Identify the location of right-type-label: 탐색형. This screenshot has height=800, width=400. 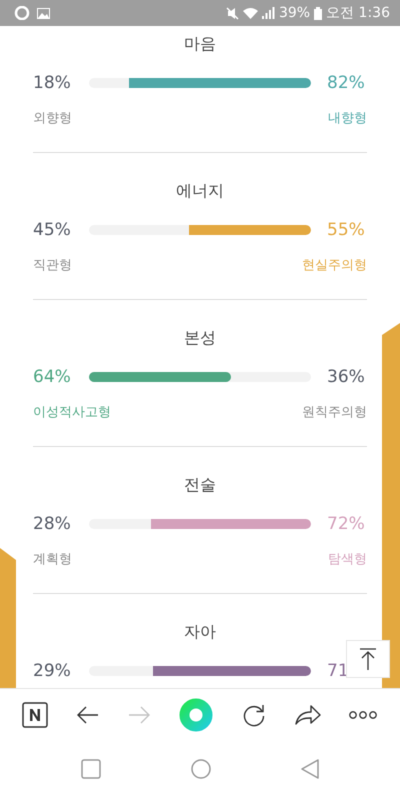
(347, 560).